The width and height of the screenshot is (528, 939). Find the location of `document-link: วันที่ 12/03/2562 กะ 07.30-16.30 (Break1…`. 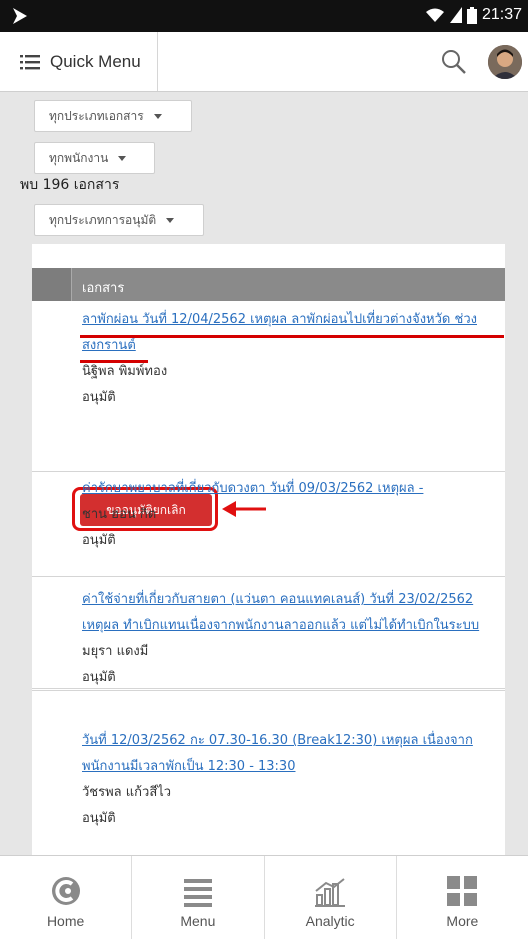

document-link: วันที่ 12/03/2562 กะ 07.30-16.30 (Break1… is located at coordinates (292, 741).